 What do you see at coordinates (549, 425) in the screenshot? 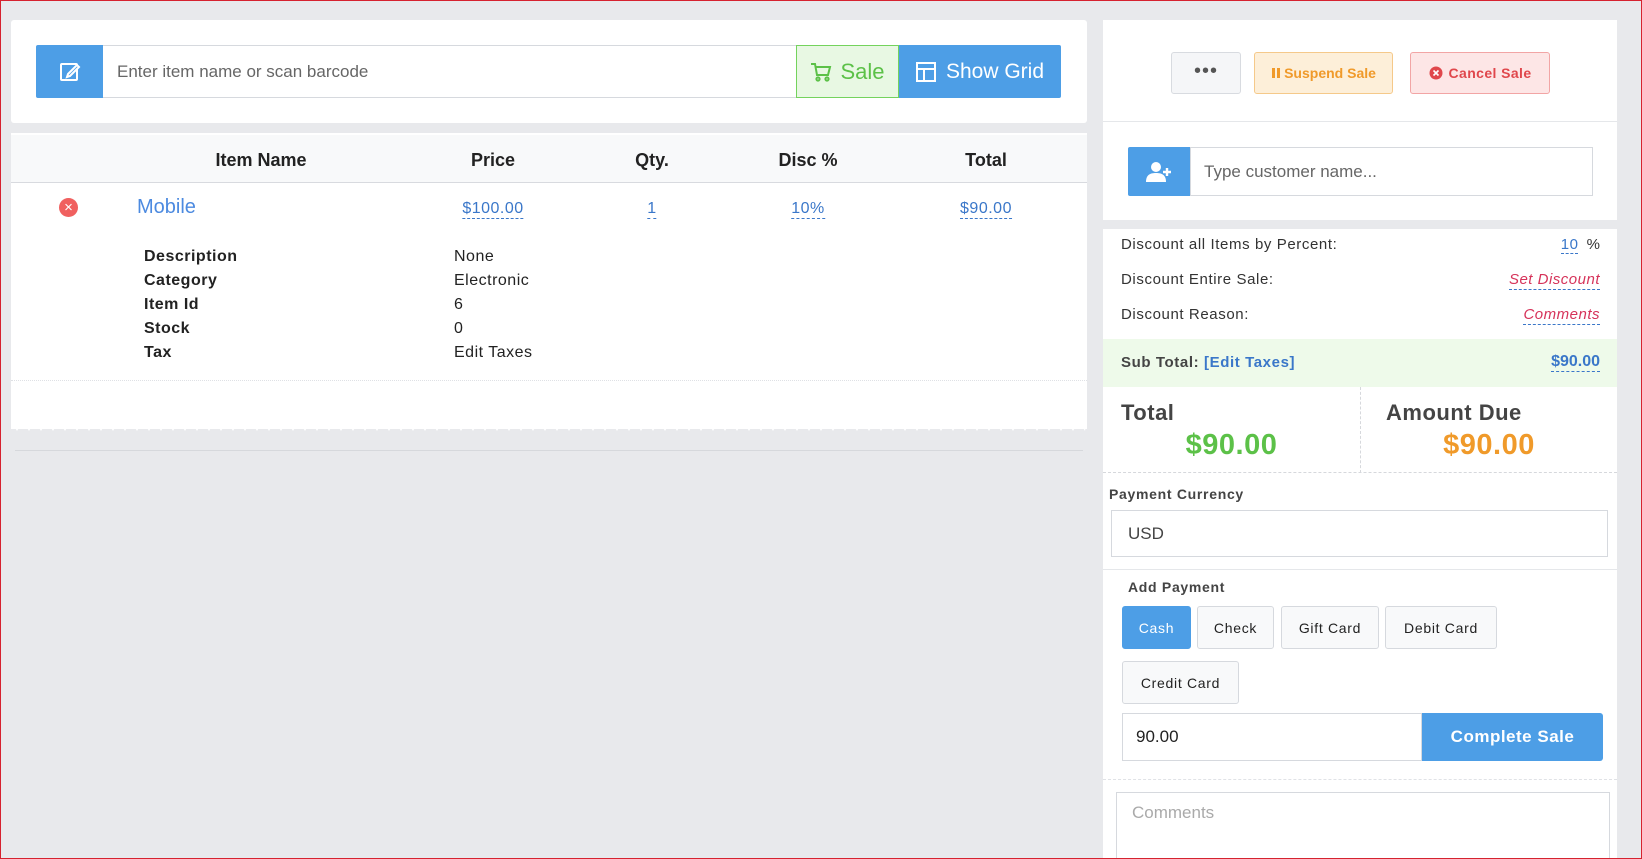
I see `receipt-zigzag-edge` at bounding box center [549, 425].